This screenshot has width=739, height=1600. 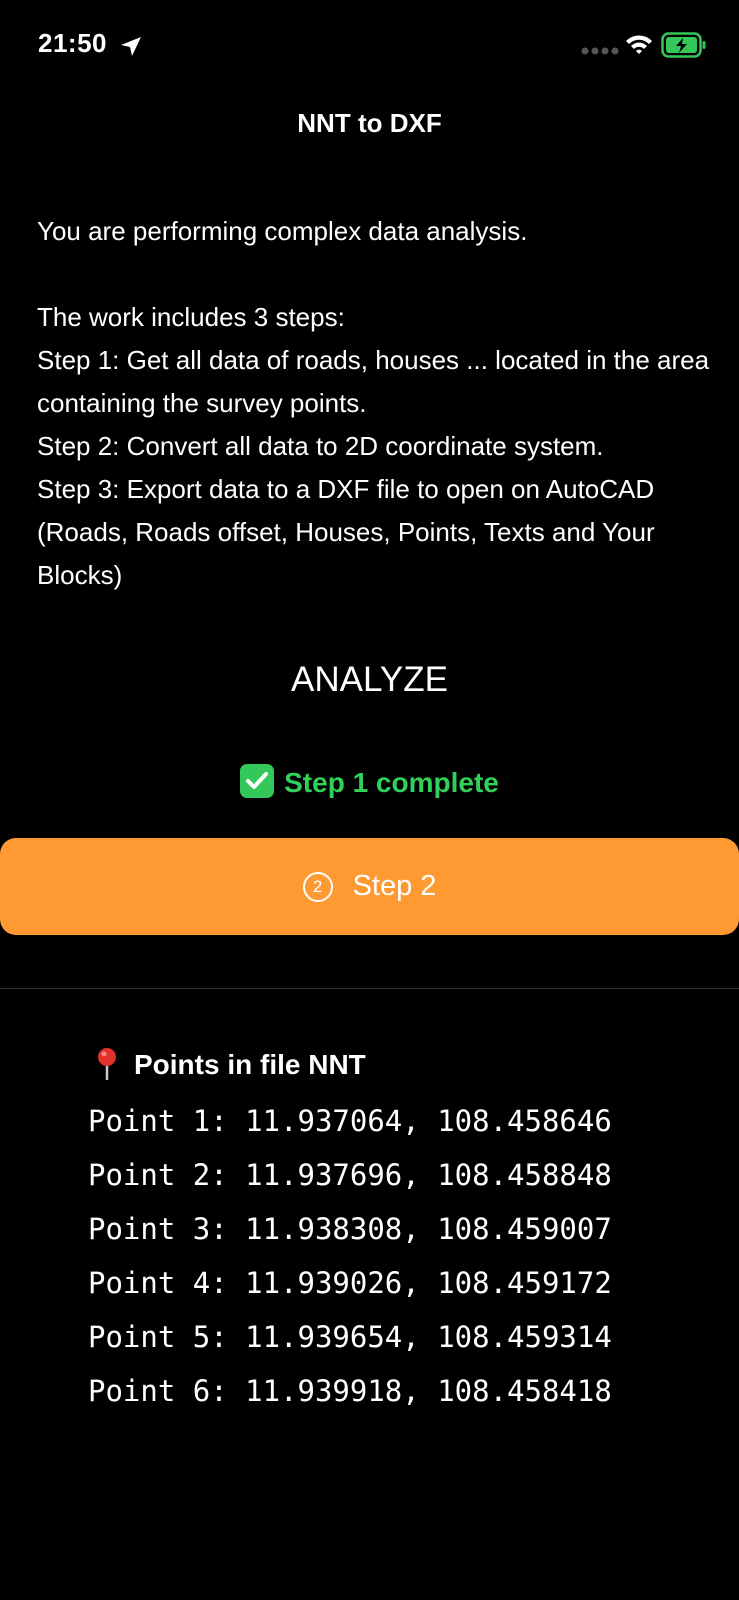 What do you see at coordinates (257, 781) in the screenshot?
I see `checkmark-icon` at bounding box center [257, 781].